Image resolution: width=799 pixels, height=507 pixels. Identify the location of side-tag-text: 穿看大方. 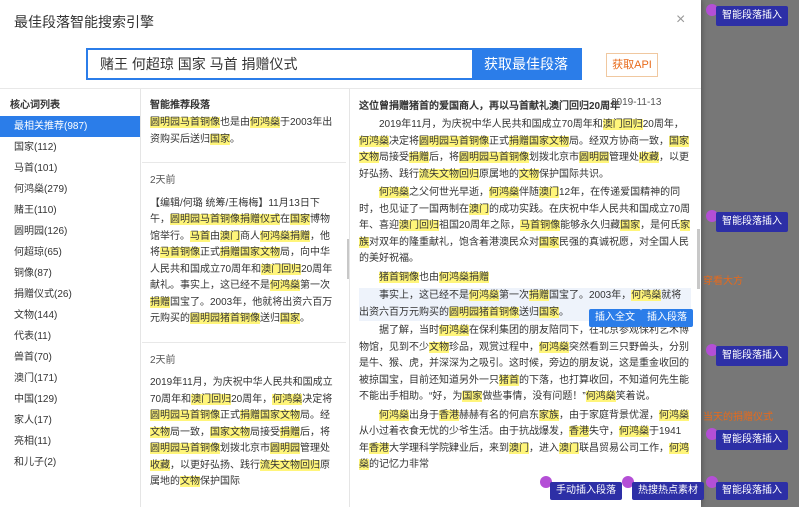
(723, 281).